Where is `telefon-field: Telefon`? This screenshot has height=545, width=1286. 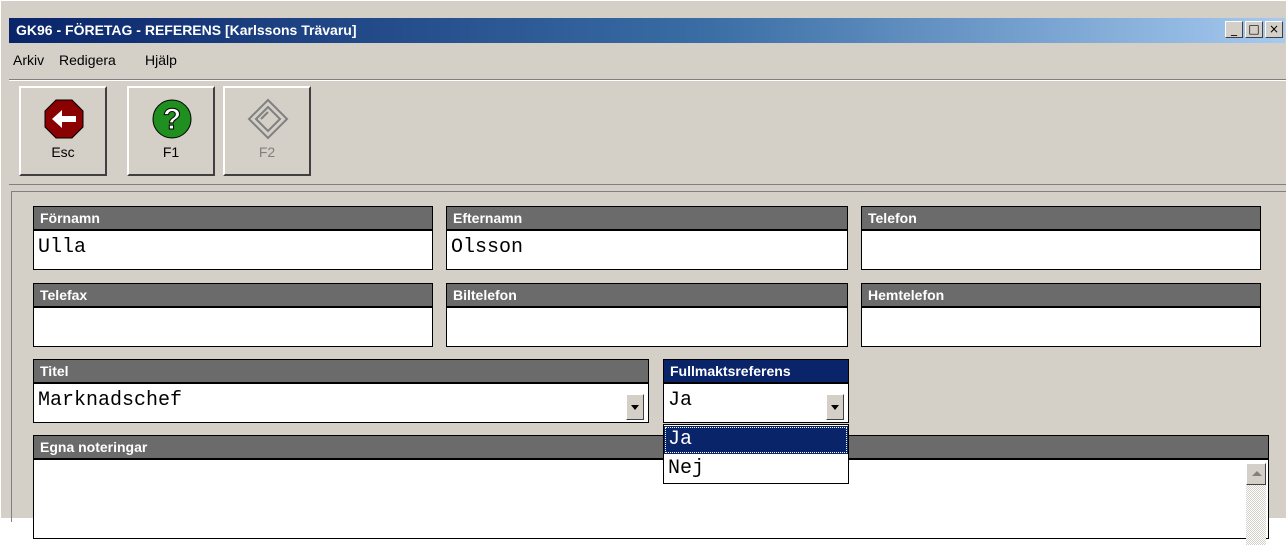
telefon-field: Telefon is located at coordinates (1061, 238).